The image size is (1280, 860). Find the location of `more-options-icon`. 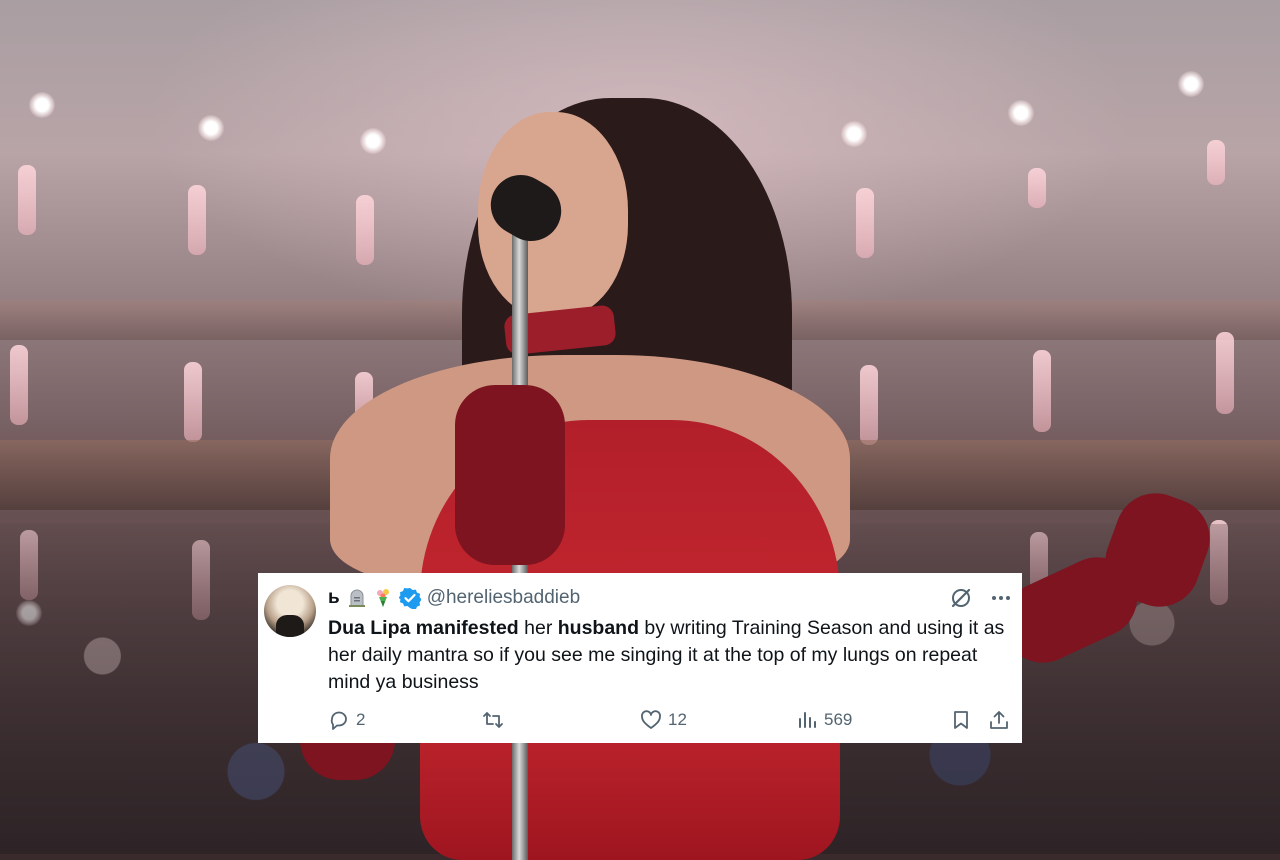

more-options-icon is located at coordinates (1001, 598).